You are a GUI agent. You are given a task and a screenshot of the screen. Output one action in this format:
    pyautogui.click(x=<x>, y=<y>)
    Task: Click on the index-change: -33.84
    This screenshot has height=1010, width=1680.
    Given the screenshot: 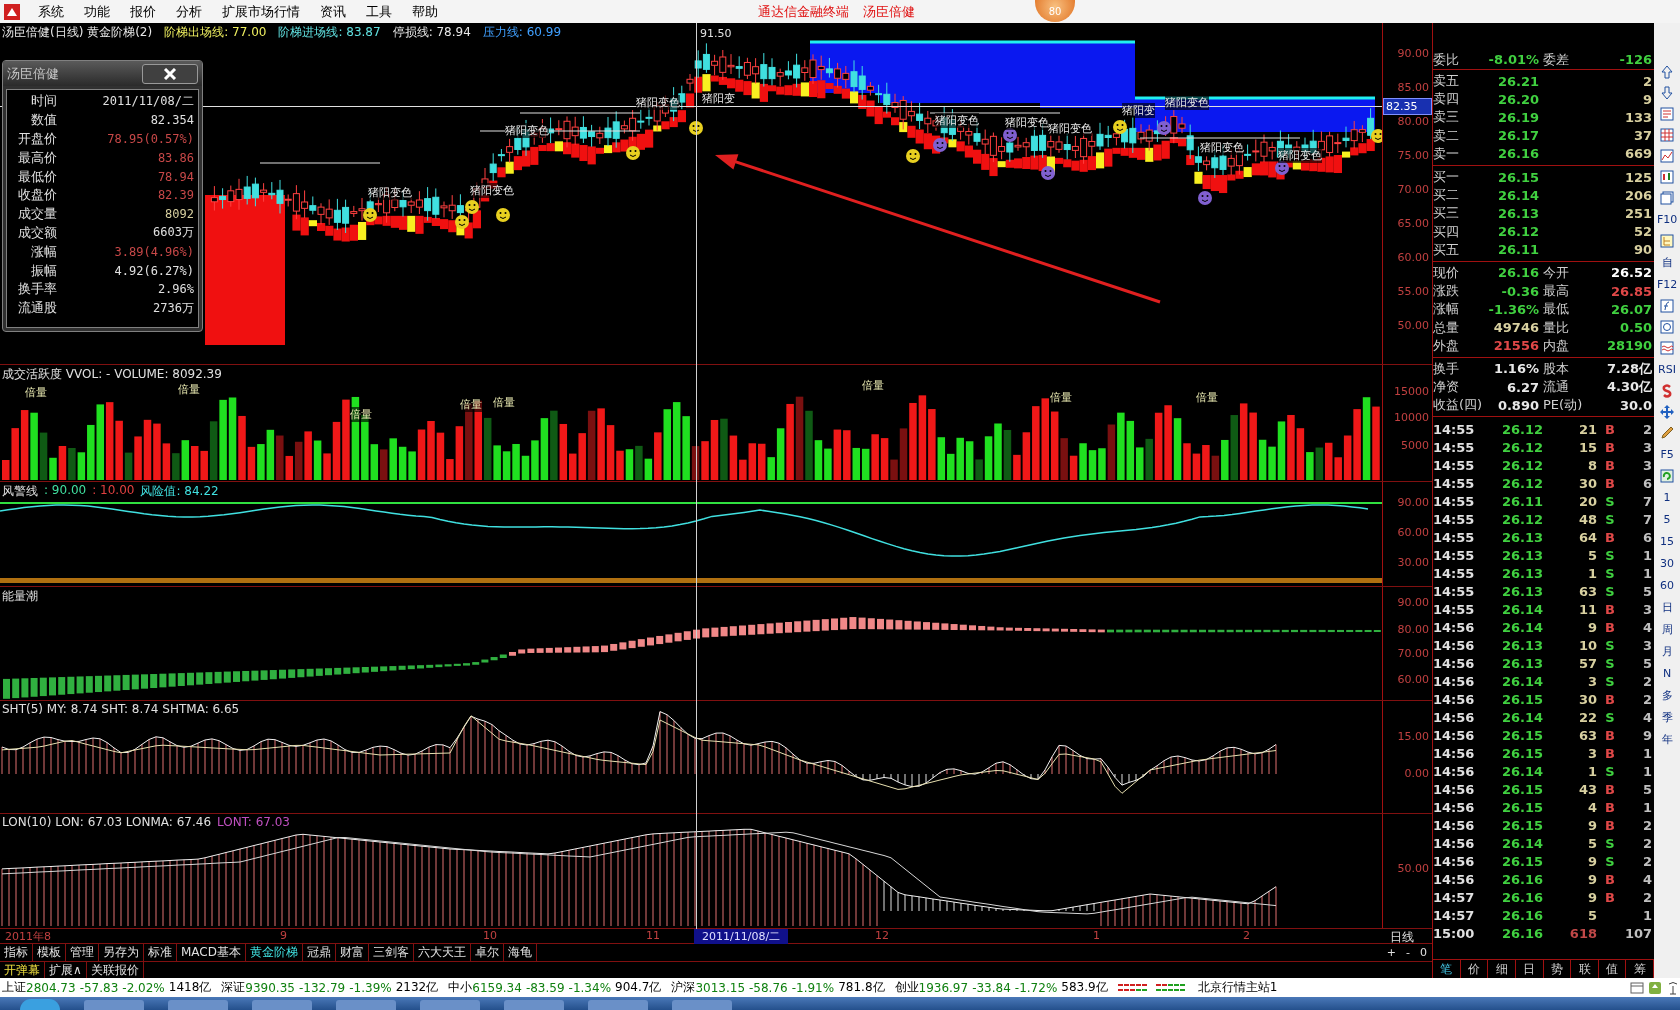 What is the action you would take?
    pyautogui.click(x=991, y=987)
    